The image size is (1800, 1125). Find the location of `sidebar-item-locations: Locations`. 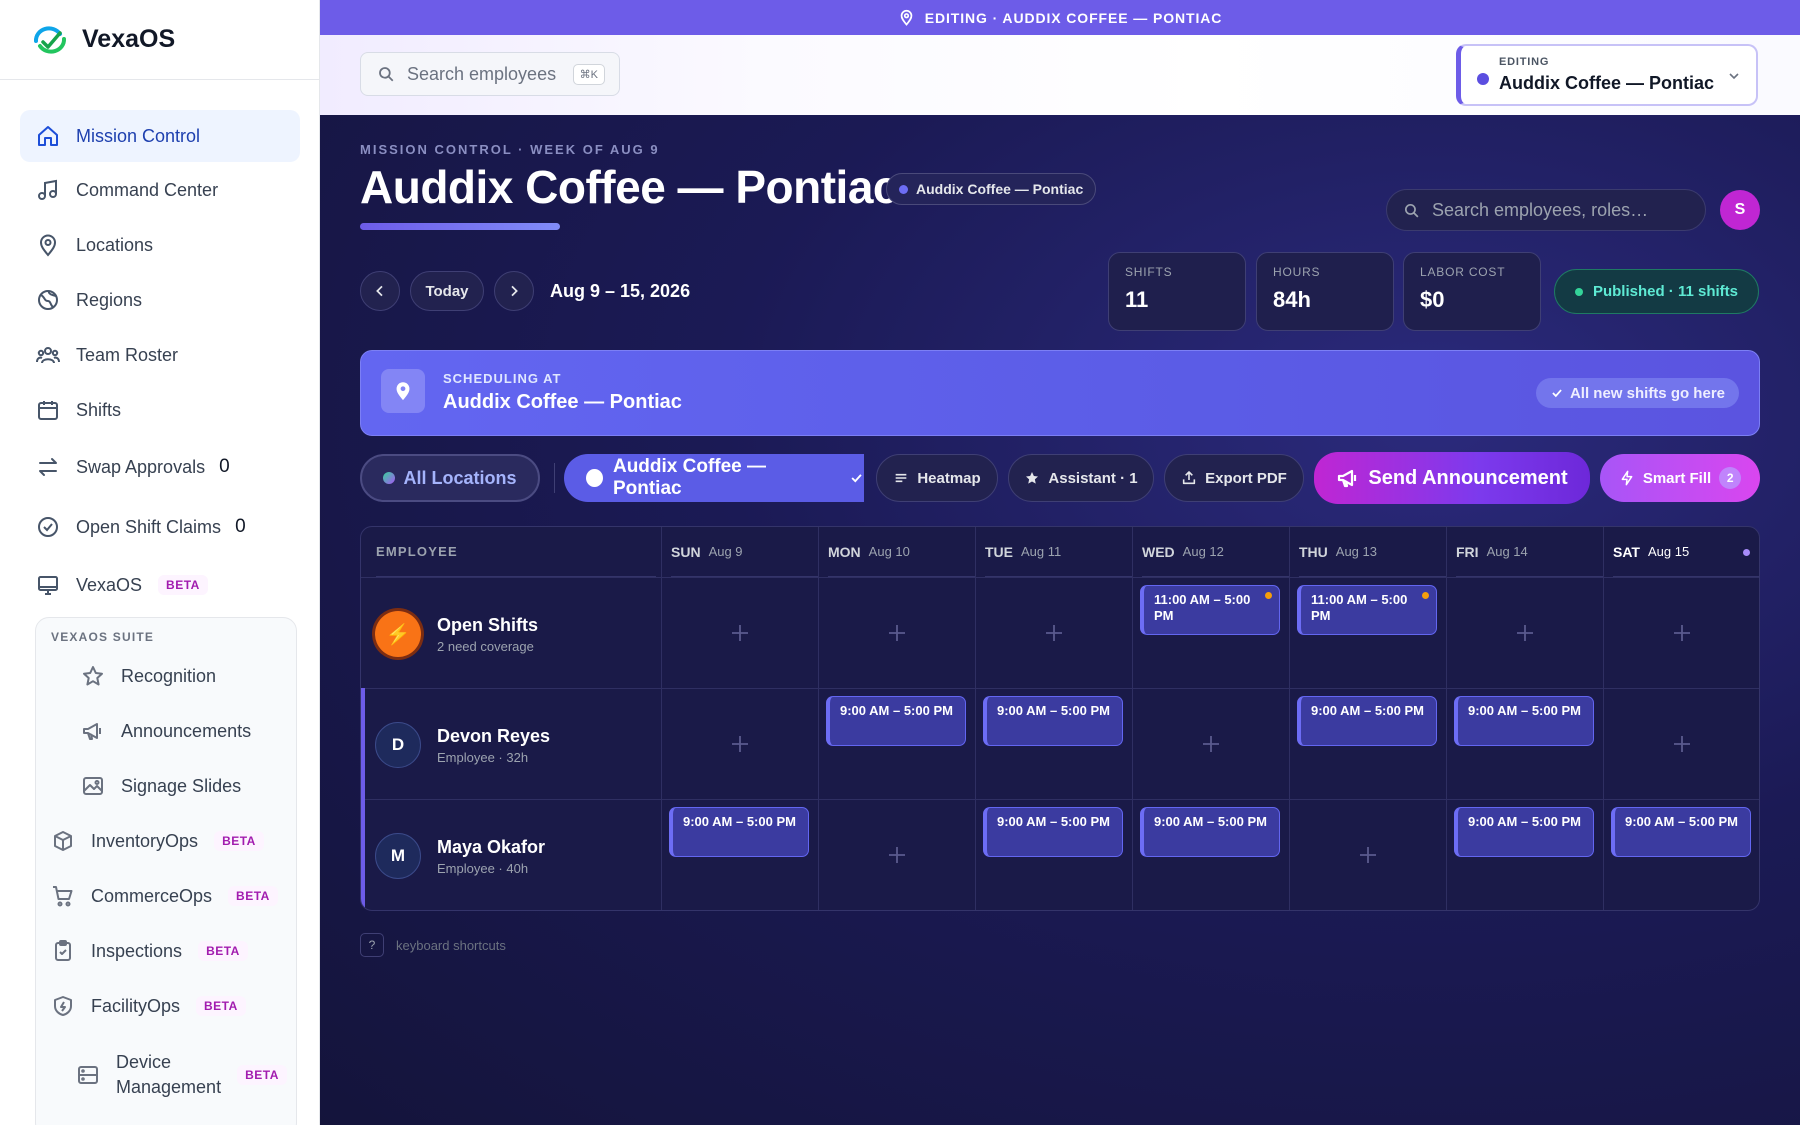

sidebar-item-locations: Locations is located at coordinates (160, 245).